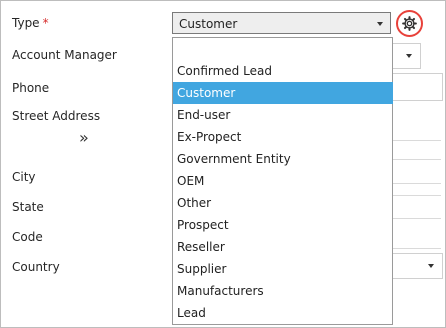 This screenshot has width=446, height=328. I want to click on type-option: Supplier, so click(282, 269).